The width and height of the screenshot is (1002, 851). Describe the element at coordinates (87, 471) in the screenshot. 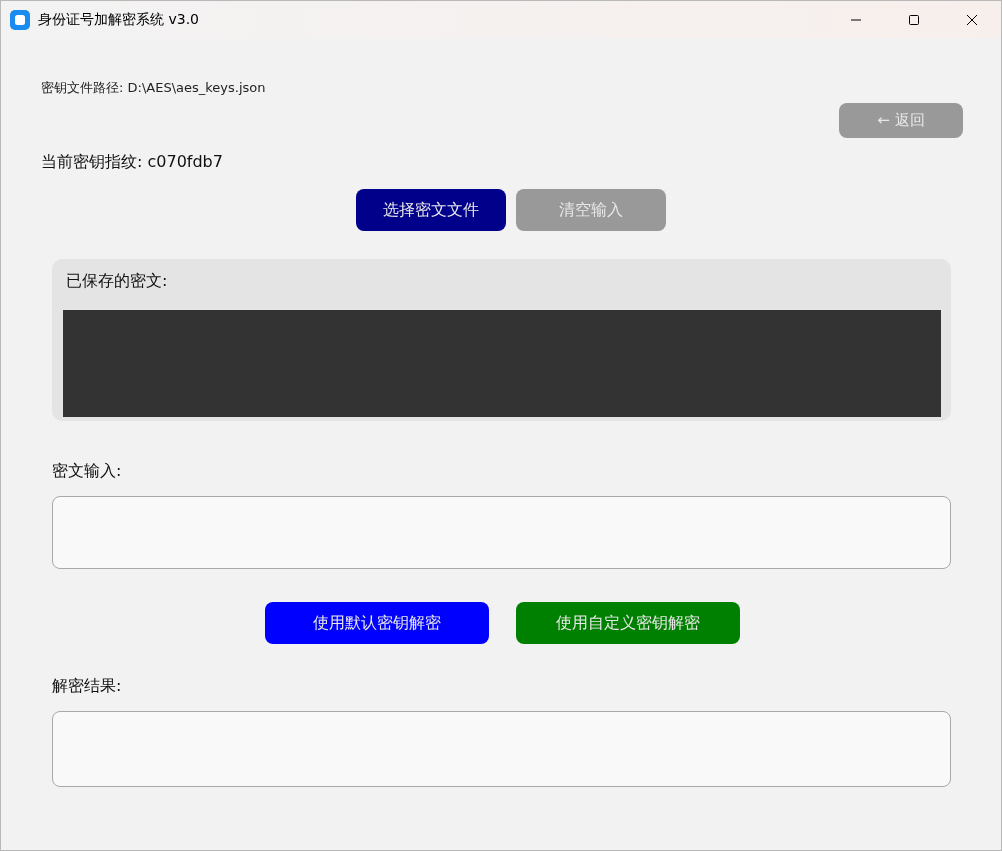

I see `field-label: 密文输入:` at that location.